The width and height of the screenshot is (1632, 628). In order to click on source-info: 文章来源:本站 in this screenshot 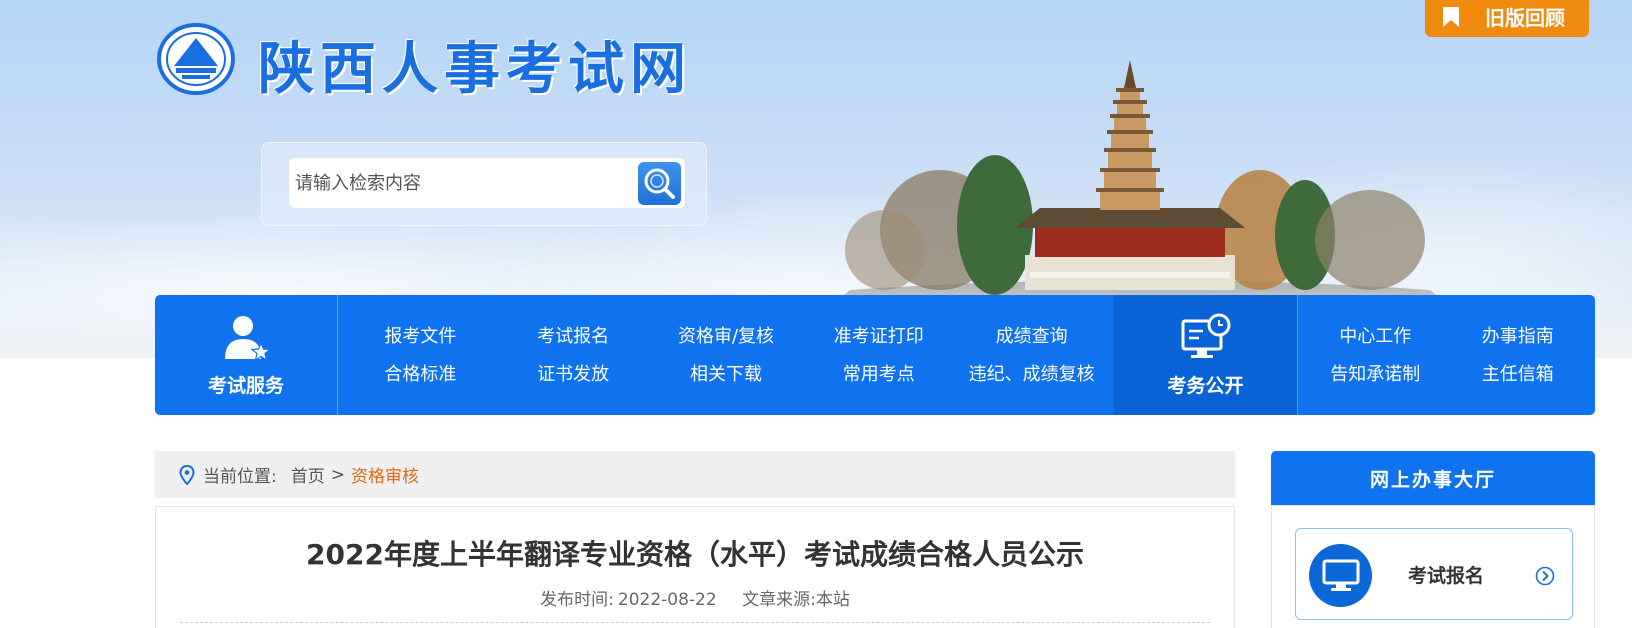, I will do `click(796, 600)`.